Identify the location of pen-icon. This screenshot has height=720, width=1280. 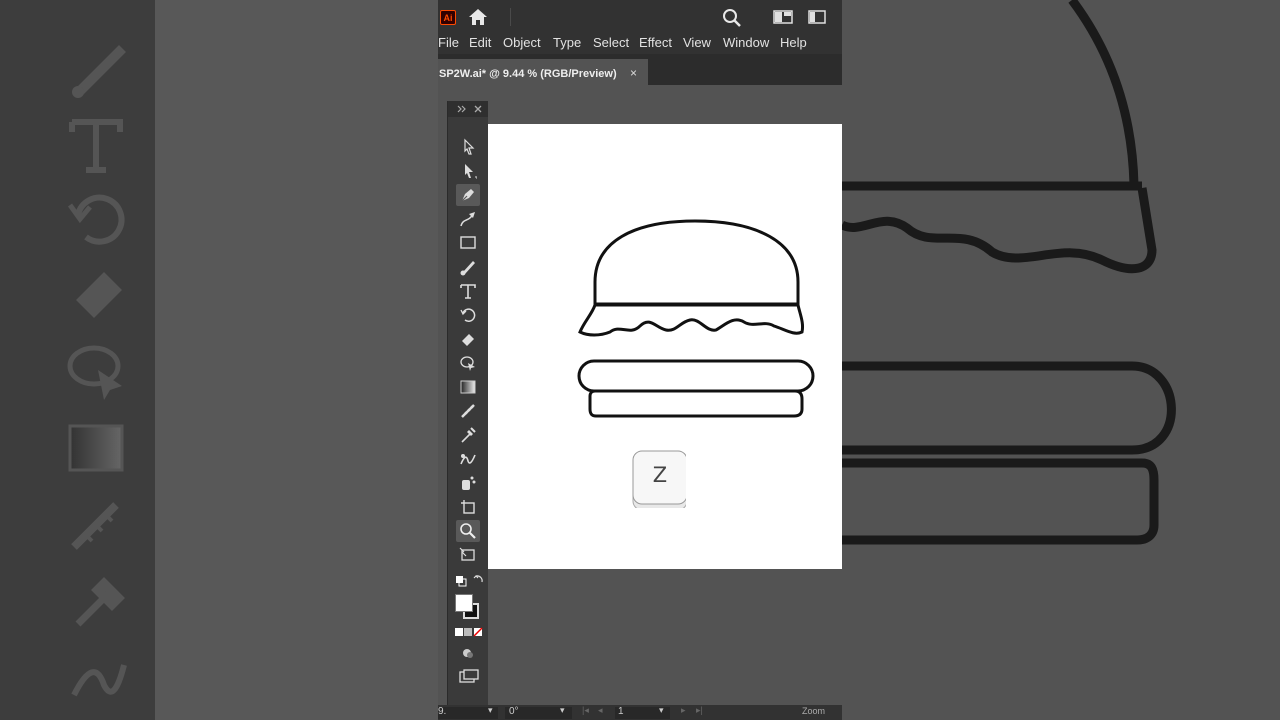
(467, 195).